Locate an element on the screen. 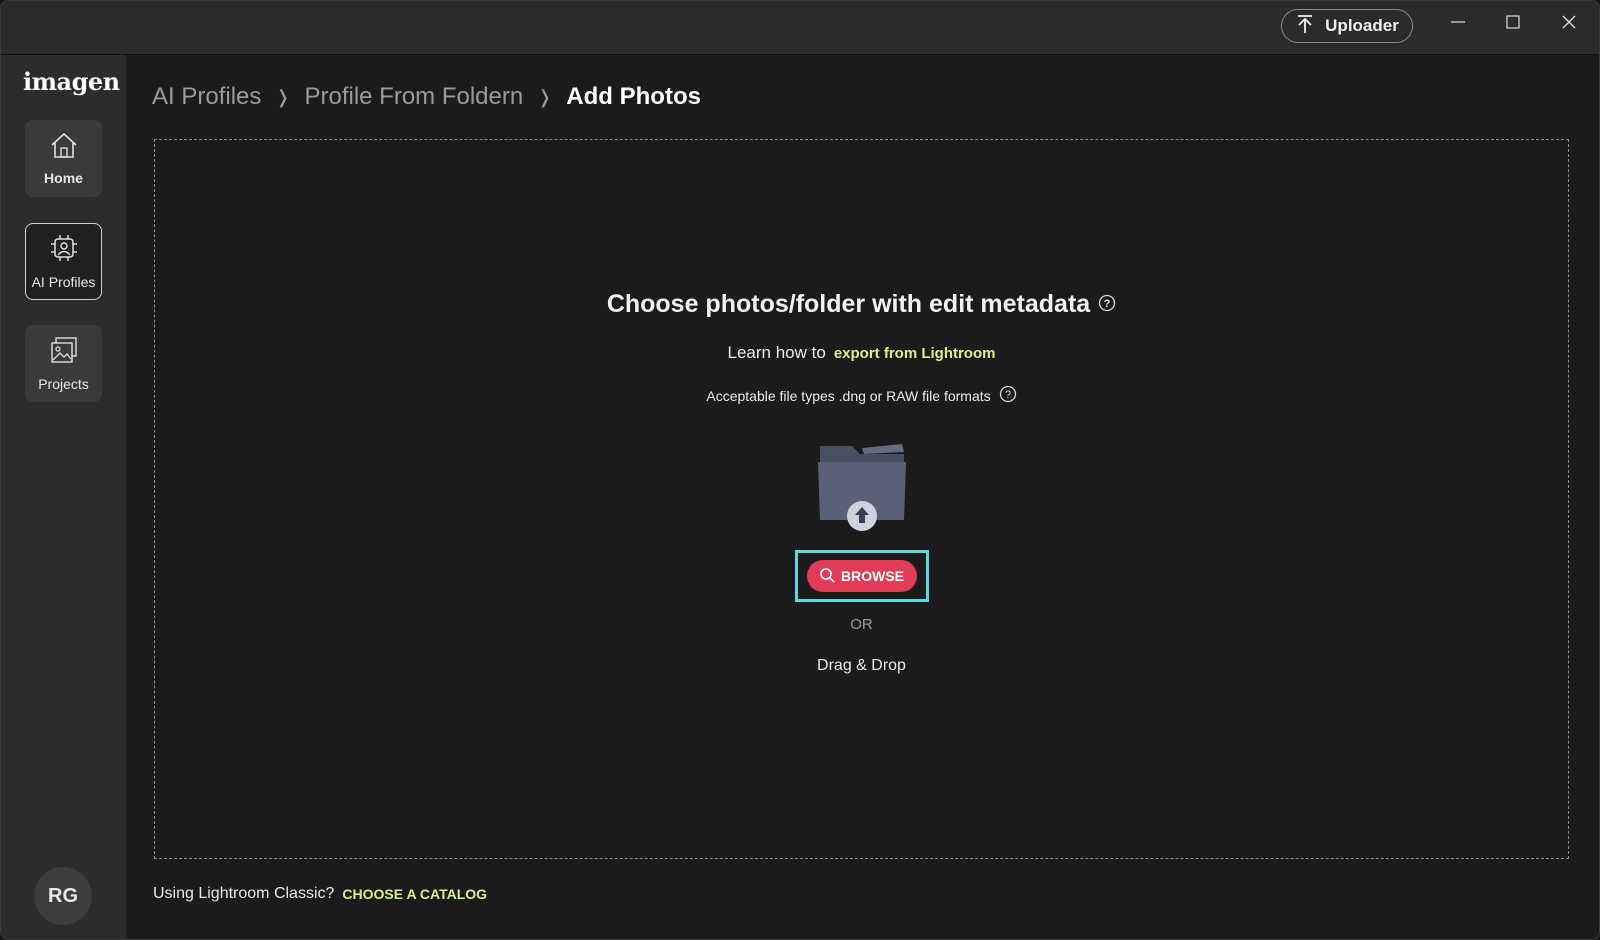 The height and width of the screenshot is (940, 1600). breadcrumb-item-ai-profiles: AI Profiles is located at coordinates (206, 97).